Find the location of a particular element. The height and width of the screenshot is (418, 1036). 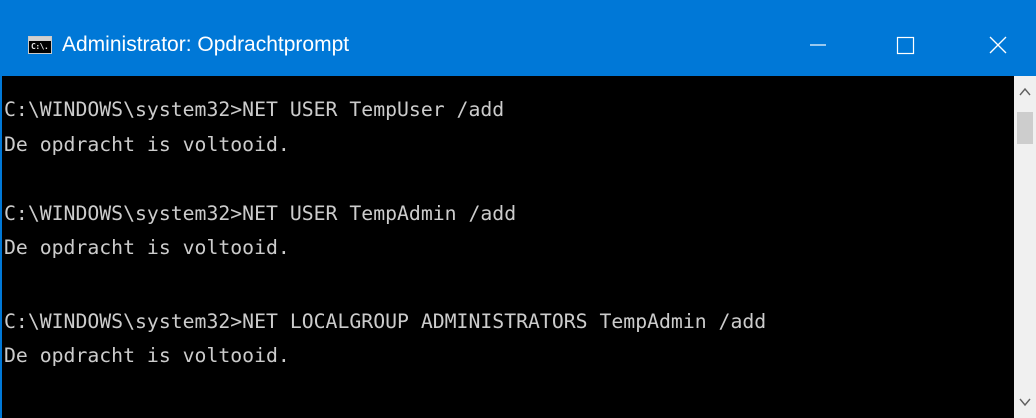

chevron-down-icon is located at coordinates (1025, 402).